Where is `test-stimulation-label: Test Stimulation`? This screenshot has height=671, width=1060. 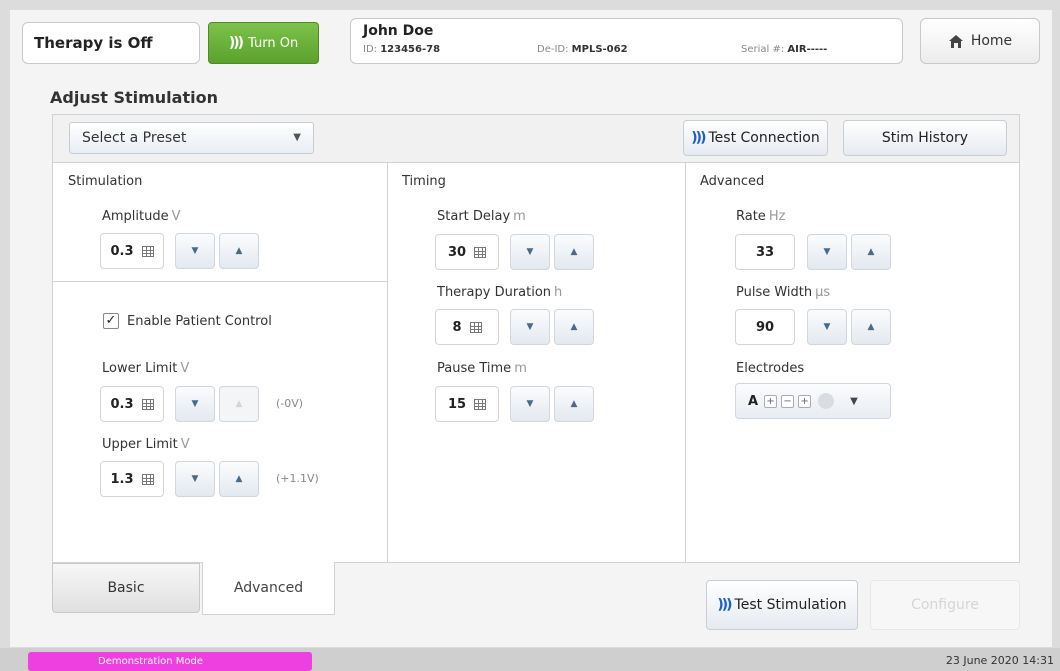
test-stimulation-label: Test Stimulation is located at coordinates (790, 605).